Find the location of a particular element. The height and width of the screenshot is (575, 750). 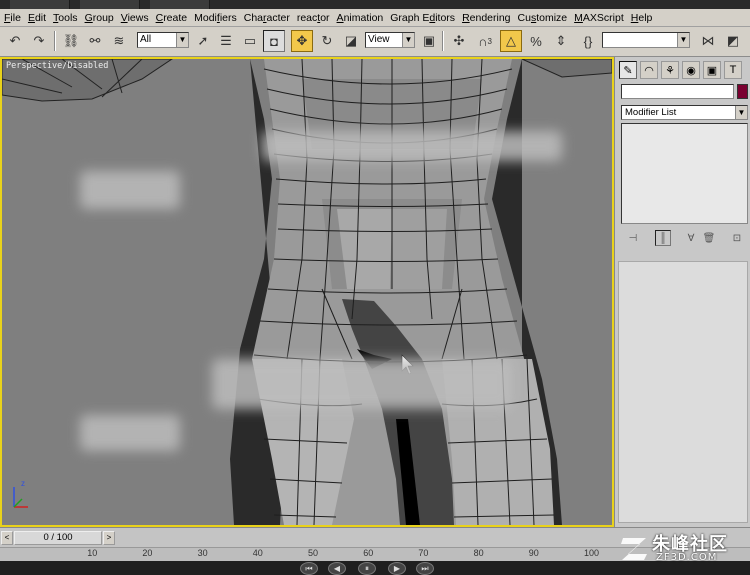

menu-item: Rendering is located at coordinates (485, 17).